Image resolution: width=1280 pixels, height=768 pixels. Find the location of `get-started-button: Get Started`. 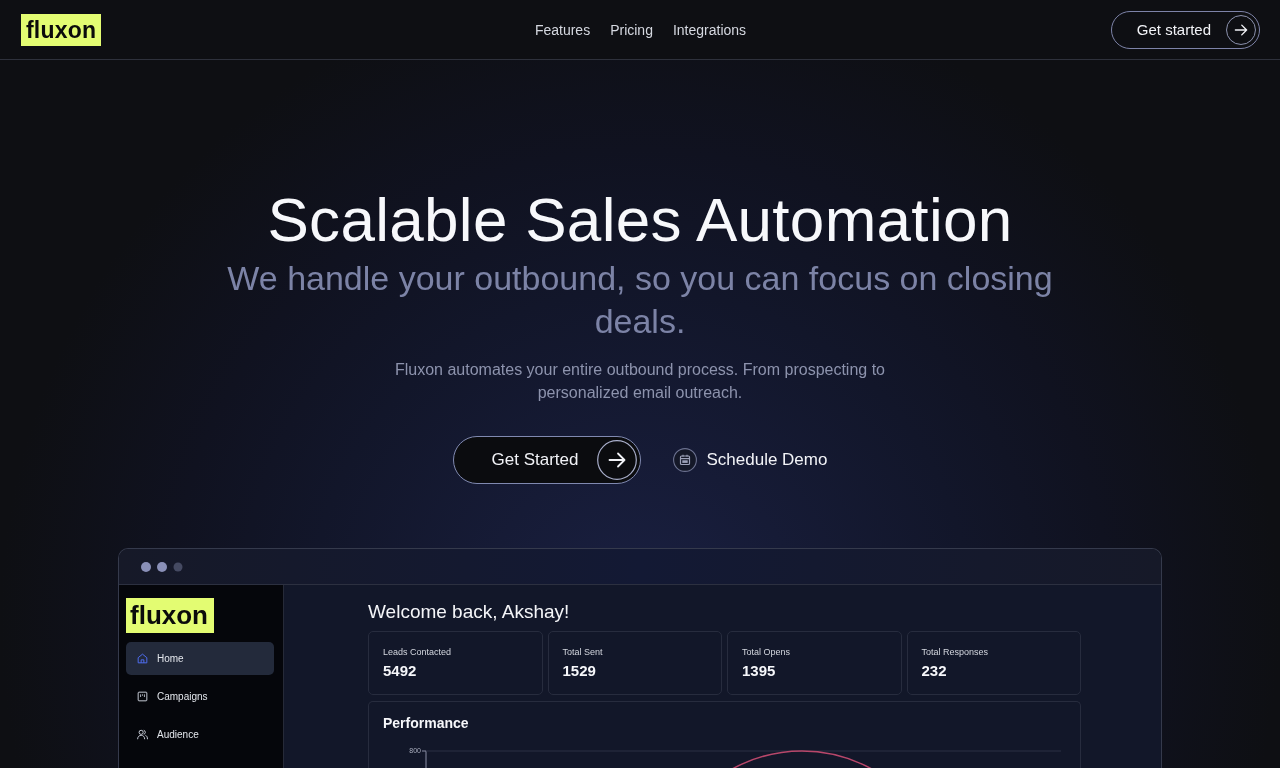

get-started-button: Get Started is located at coordinates (547, 460).